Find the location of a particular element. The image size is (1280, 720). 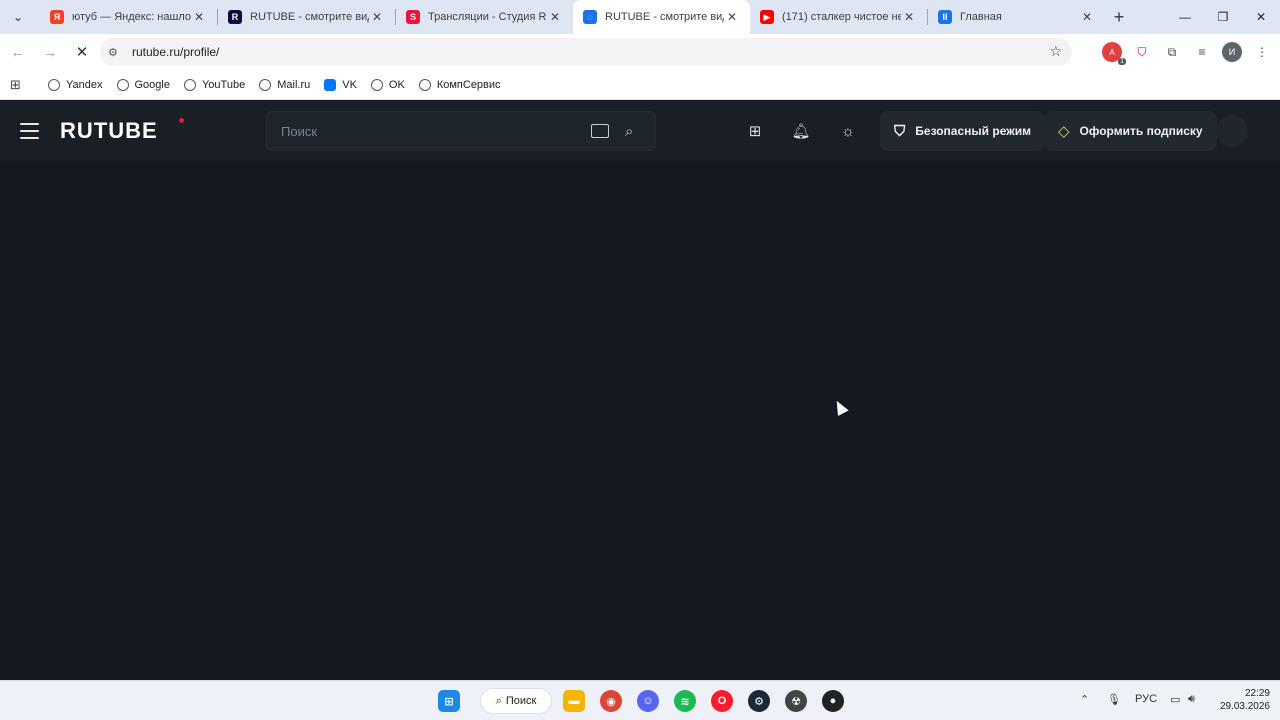

keyboard-icon is located at coordinates (600, 131).